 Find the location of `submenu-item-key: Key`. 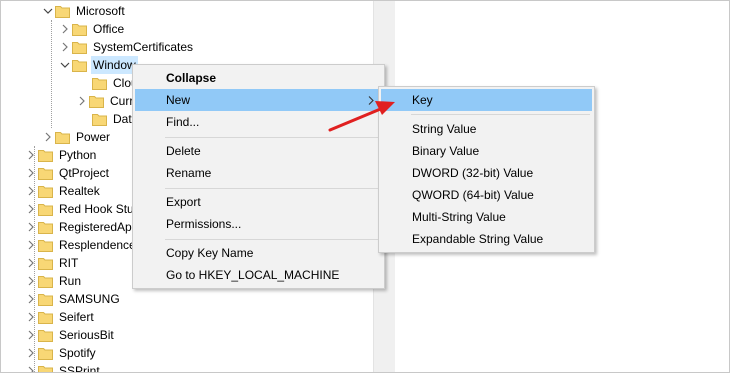

submenu-item-key: Key is located at coordinates (486, 100).